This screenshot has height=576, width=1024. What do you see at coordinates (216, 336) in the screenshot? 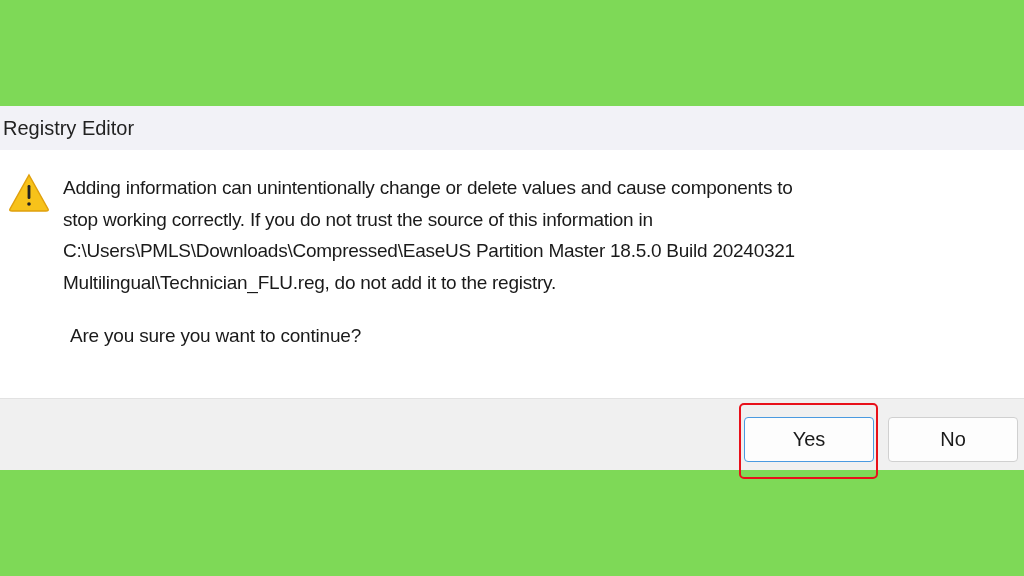
I see `confirmation-question: Are you sure you want to continue?` at bounding box center [216, 336].